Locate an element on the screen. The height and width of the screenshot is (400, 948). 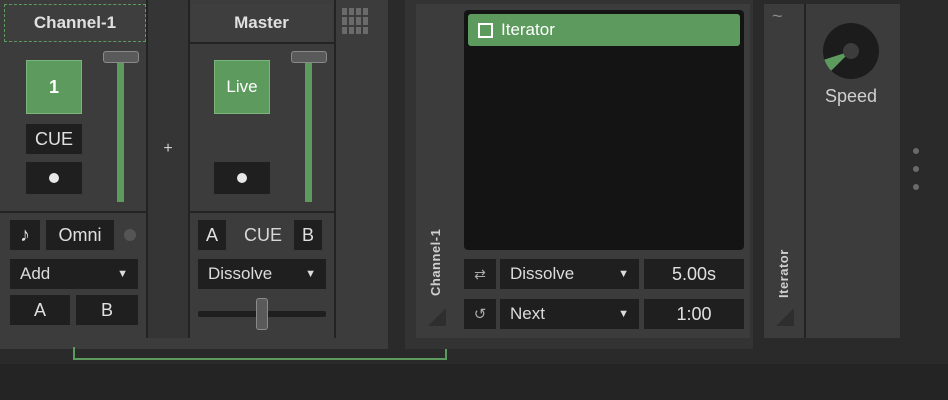
loop-icon: ↺ is located at coordinates (480, 314).